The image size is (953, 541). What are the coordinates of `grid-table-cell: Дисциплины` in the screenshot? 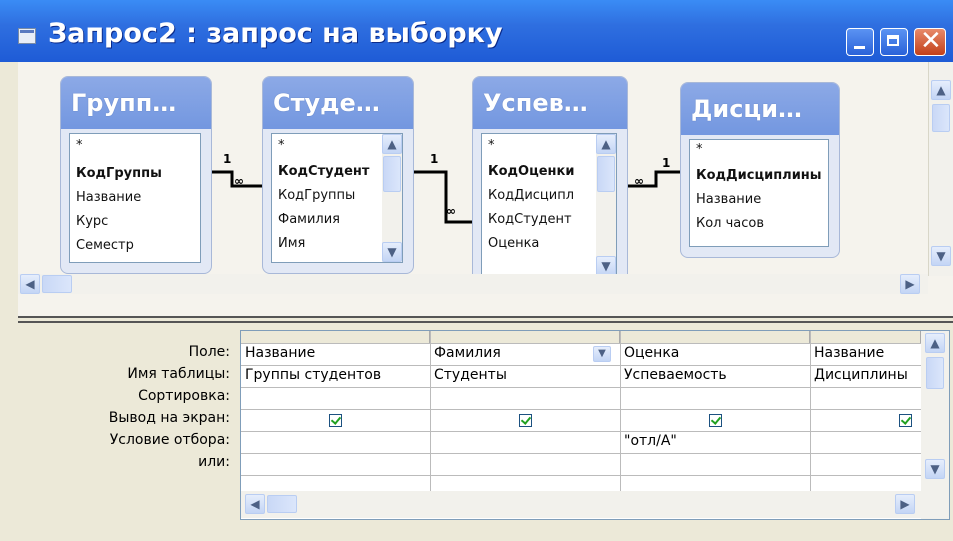 It's located at (866, 375).